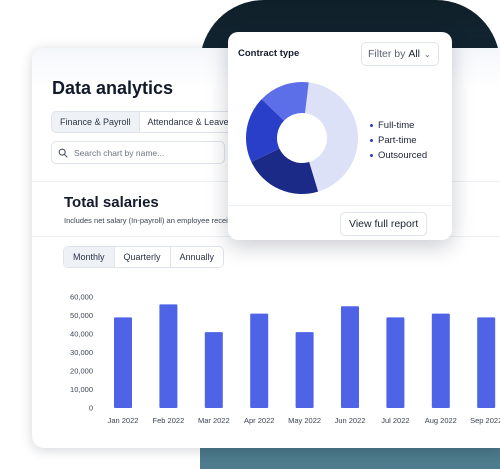  Describe the element at coordinates (340, 205) in the screenshot. I see `divider` at that location.